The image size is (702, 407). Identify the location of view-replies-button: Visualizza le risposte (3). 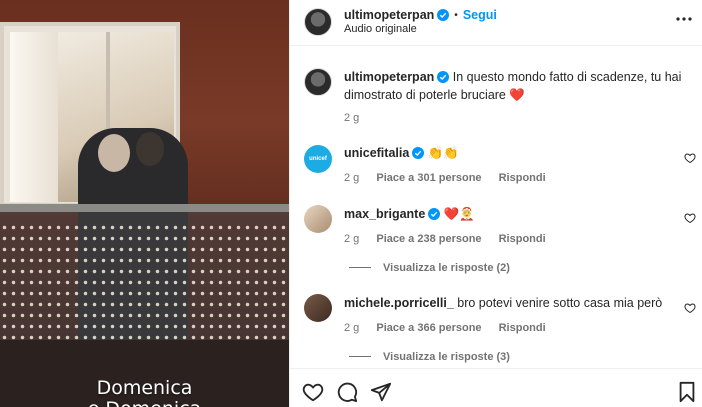
(429, 357).